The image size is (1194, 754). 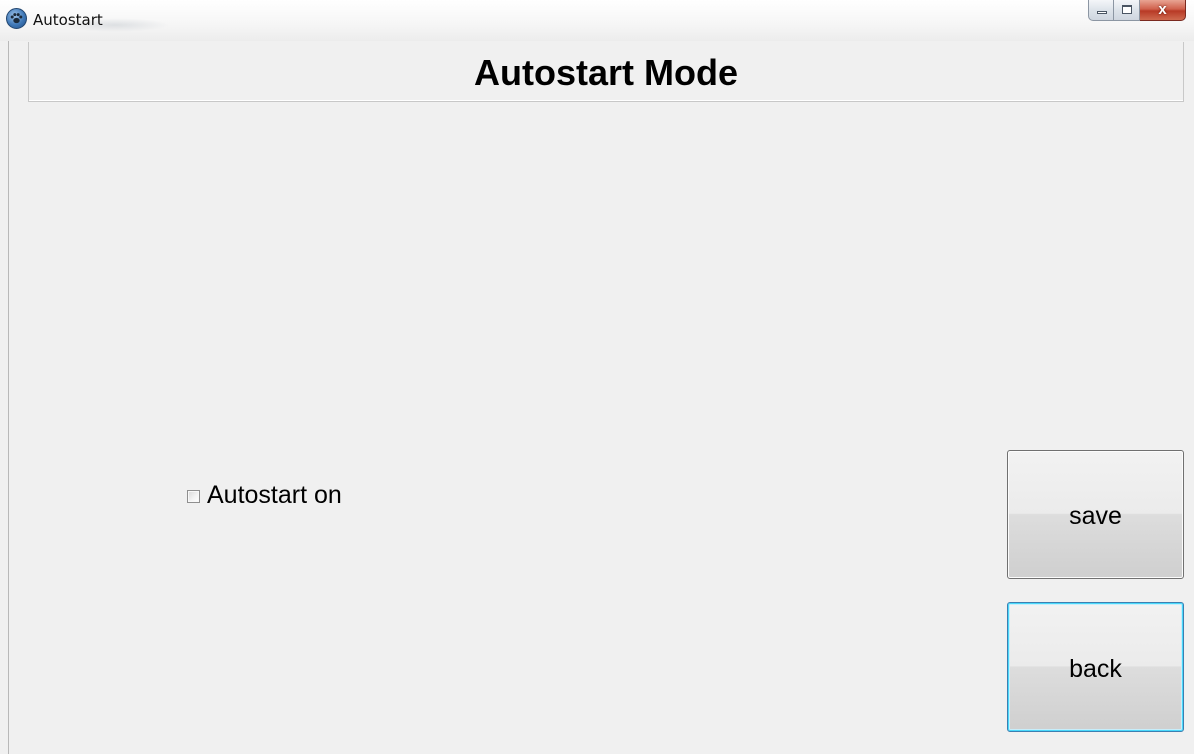 What do you see at coordinates (1095, 667) in the screenshot?
I see `back-button: back` at bounding box center [1095, 667].